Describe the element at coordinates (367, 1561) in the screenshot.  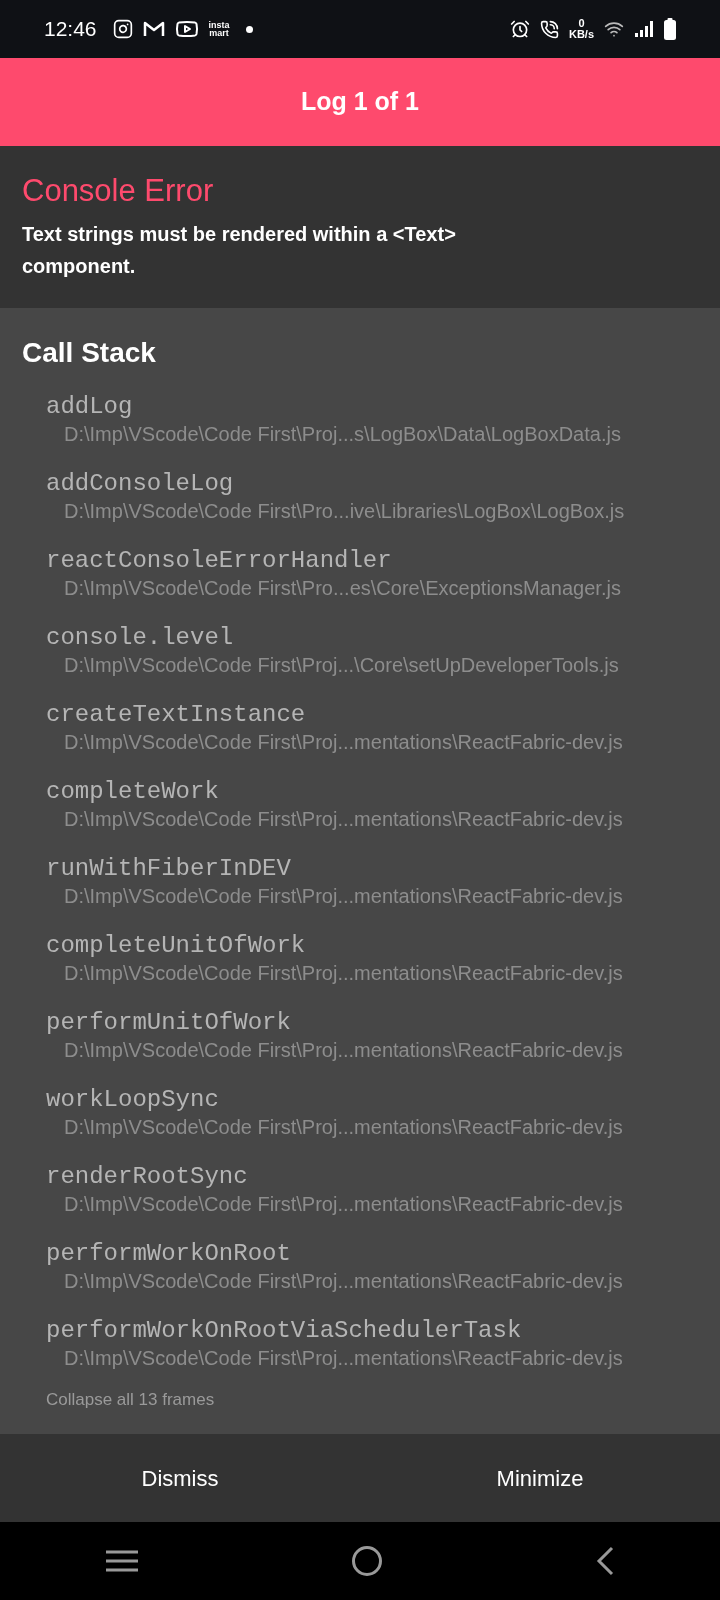
I see `home-icon` at that location.